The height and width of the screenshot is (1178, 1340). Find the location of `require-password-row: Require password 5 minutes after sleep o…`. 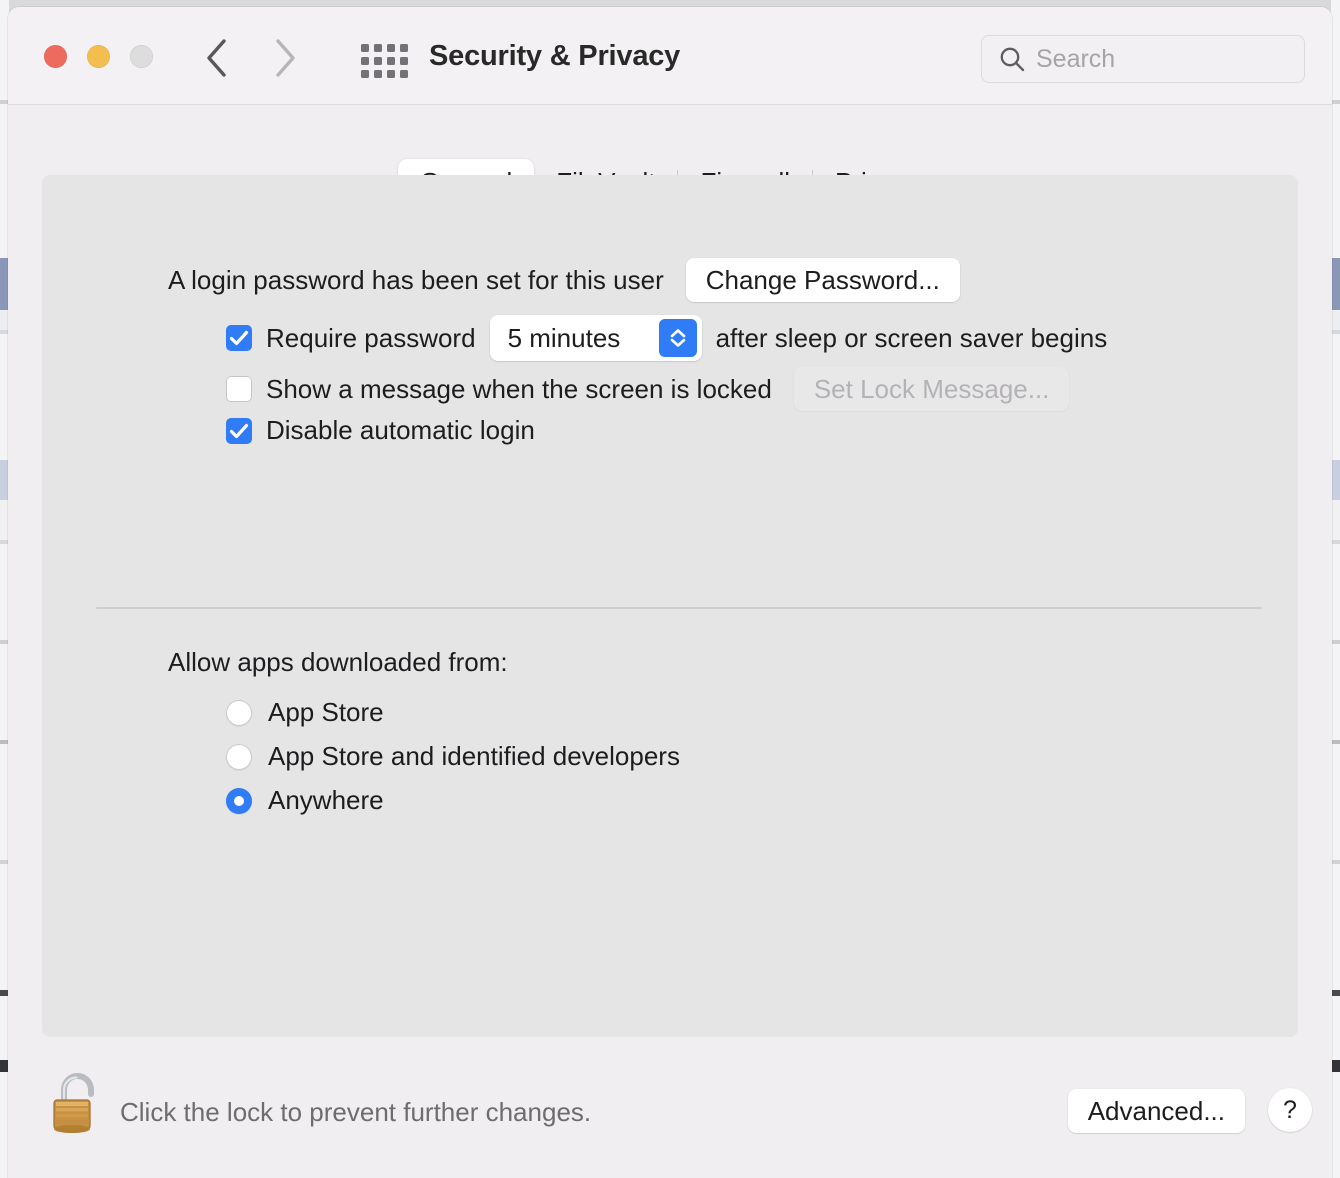

require-password-row: Require password 5 minutes after sleep o… is located at coordinates (666, 338).